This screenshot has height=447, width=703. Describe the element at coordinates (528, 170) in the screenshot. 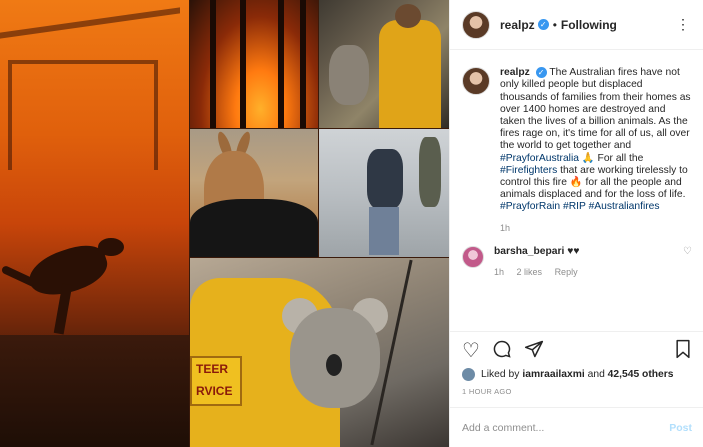

I see `hashtag-link: #Firefighters` at that location.